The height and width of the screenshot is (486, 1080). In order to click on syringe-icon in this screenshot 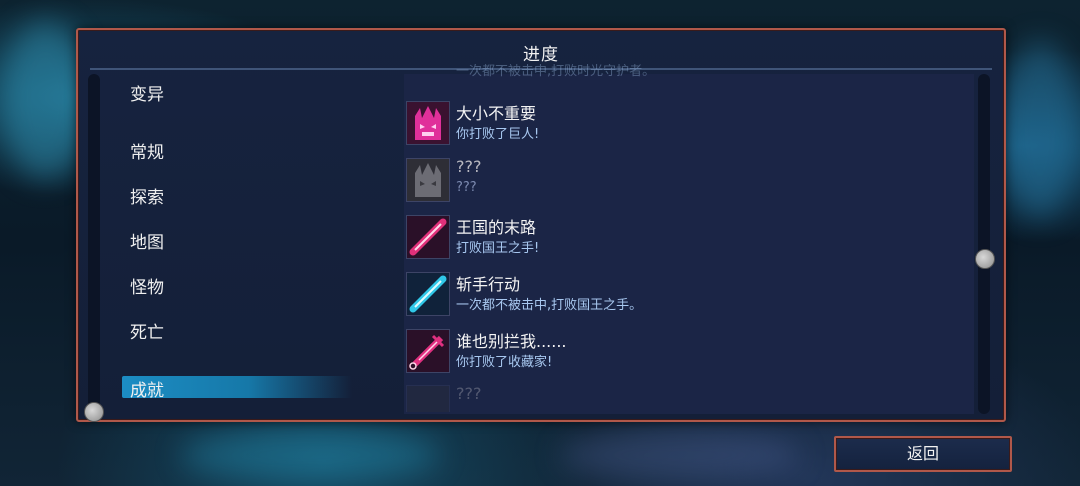, I will do `click(428, 351)`.